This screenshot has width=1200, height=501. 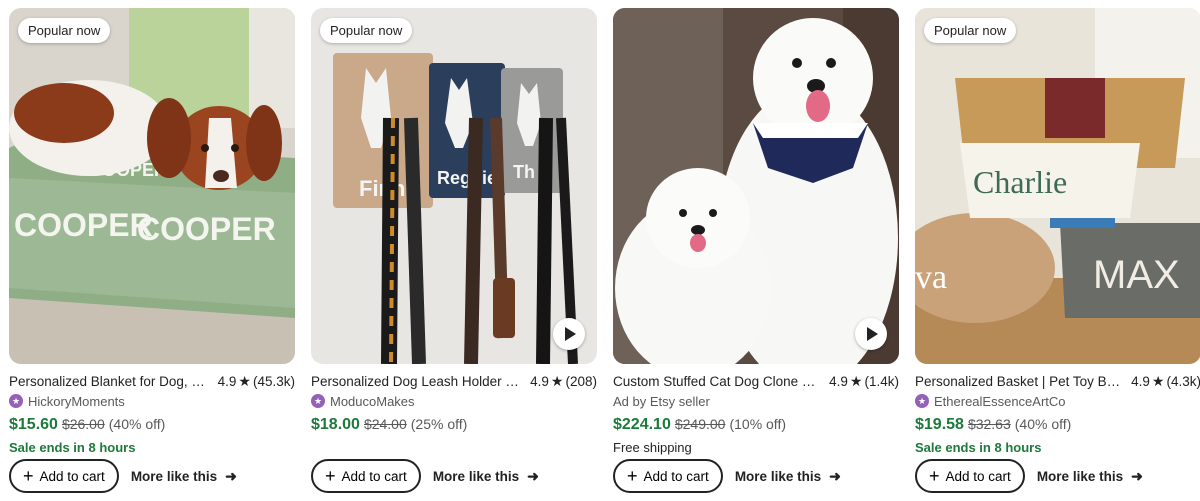 I want to click on review-count: (208), so click(x=581, y=381).